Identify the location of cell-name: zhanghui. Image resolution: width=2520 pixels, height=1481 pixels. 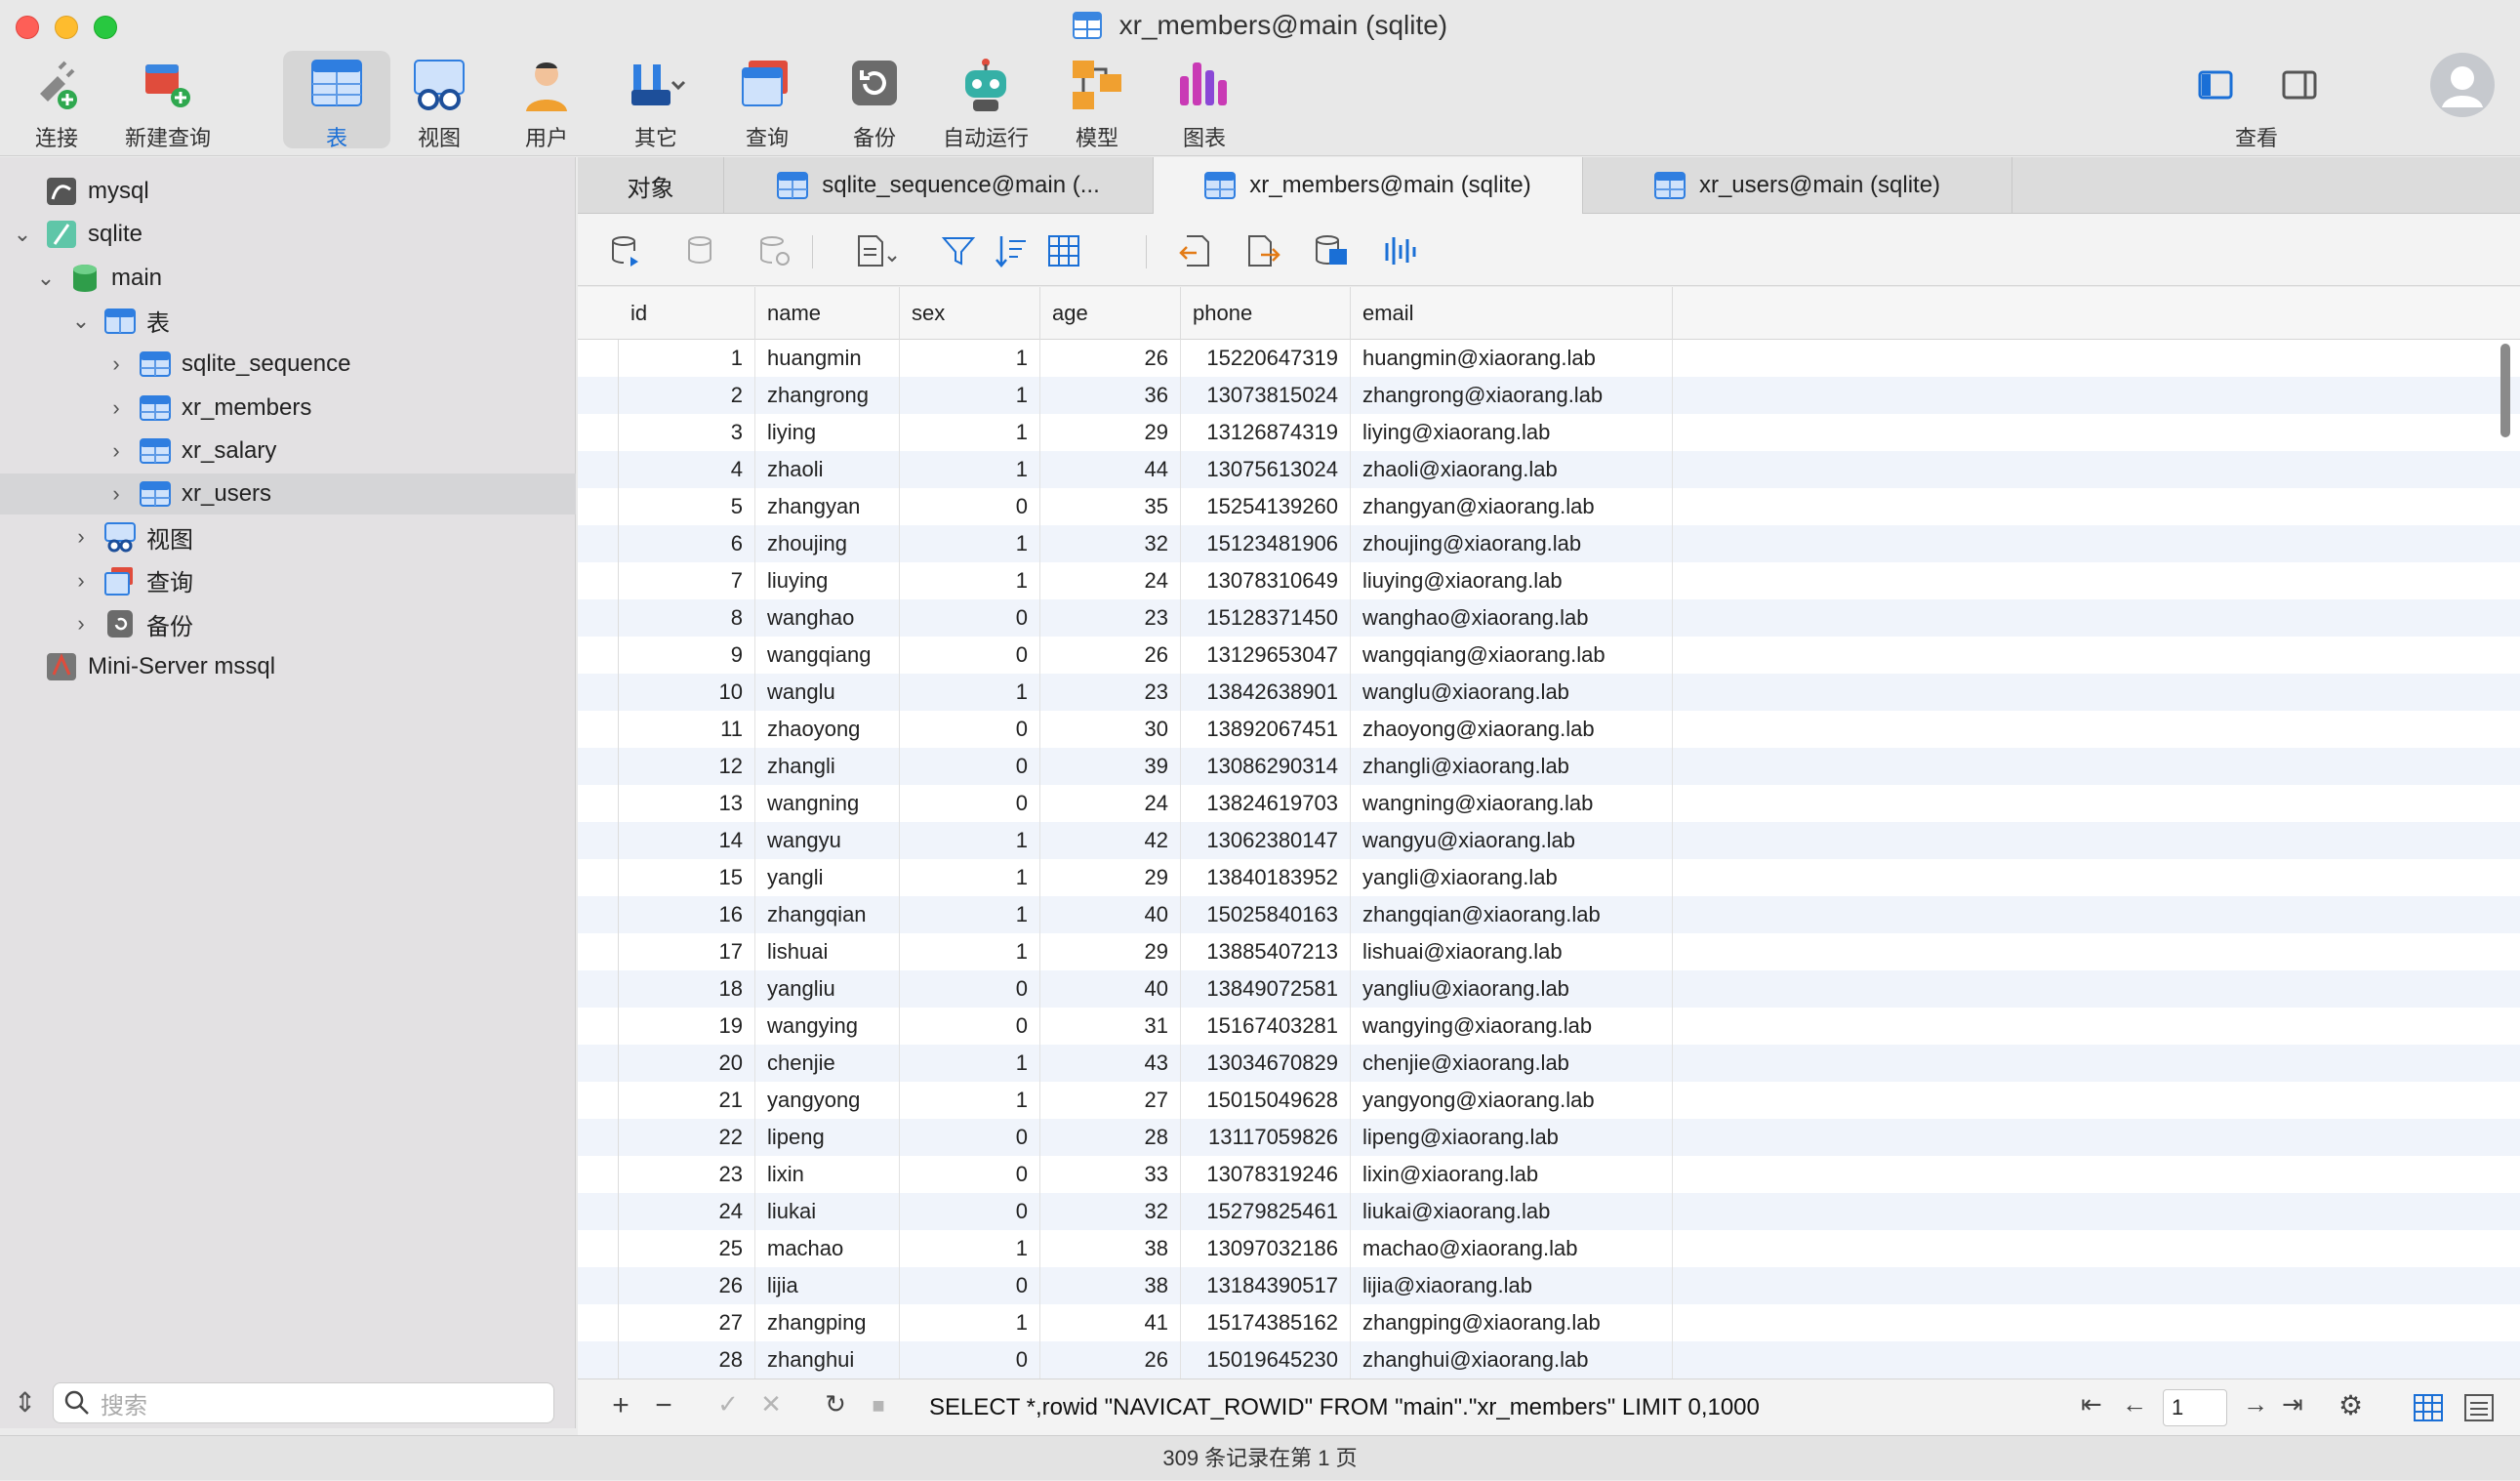
(827, 1359).